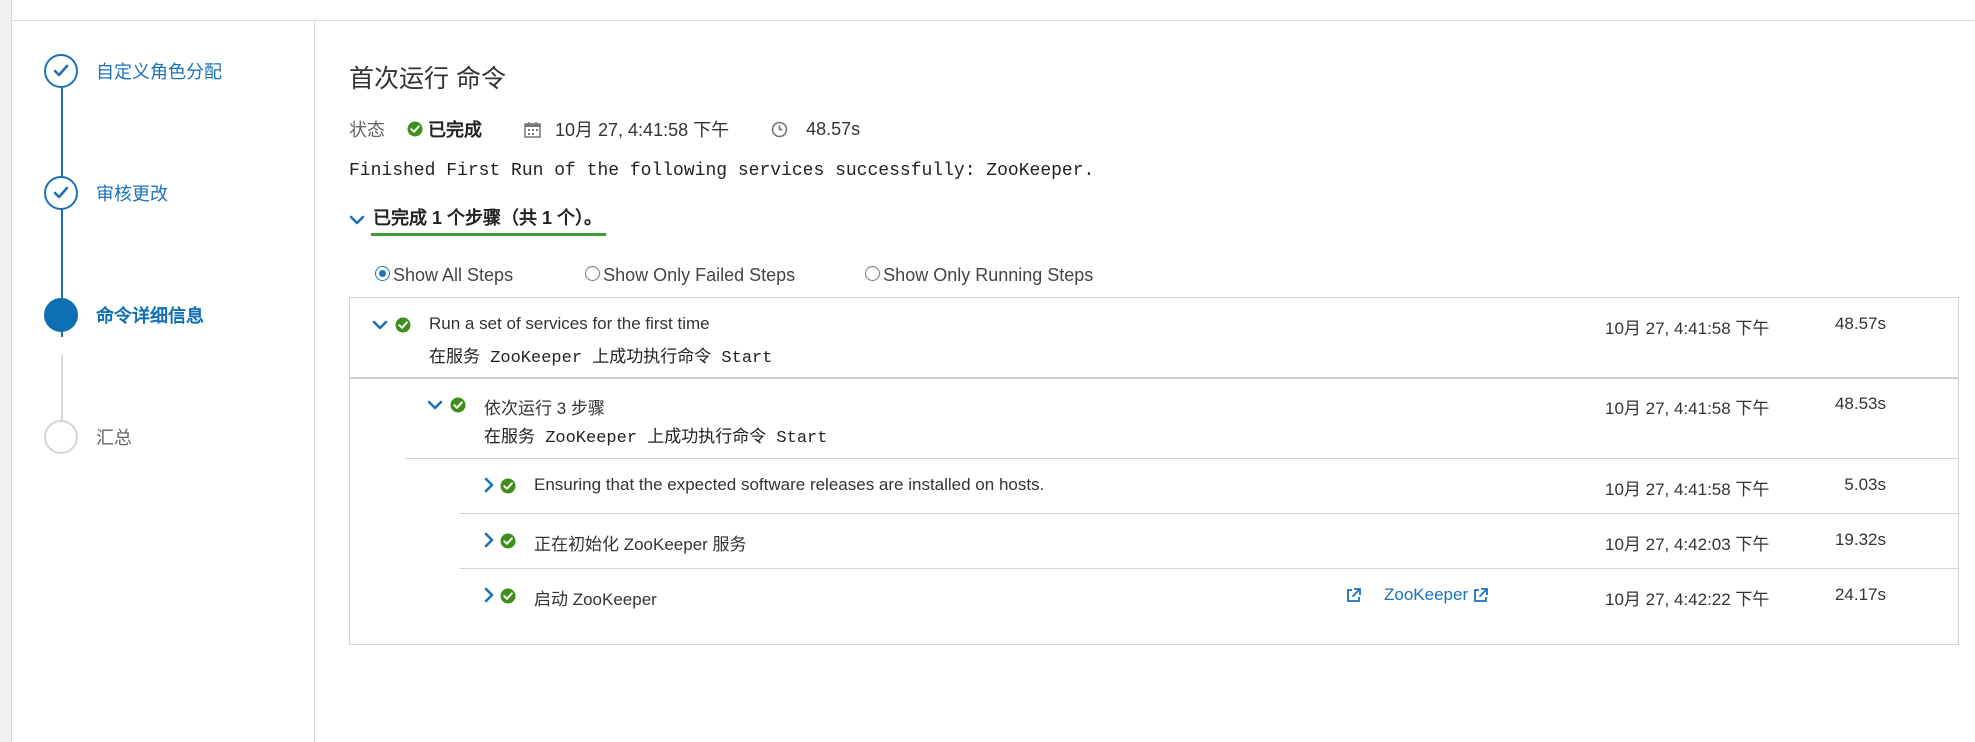 The image size is (1975, 742). What do you see at coordinates (132, 194) in the screenshot?
I see `wizard-step-label: 审核更改` at bounding box center [132, 194].